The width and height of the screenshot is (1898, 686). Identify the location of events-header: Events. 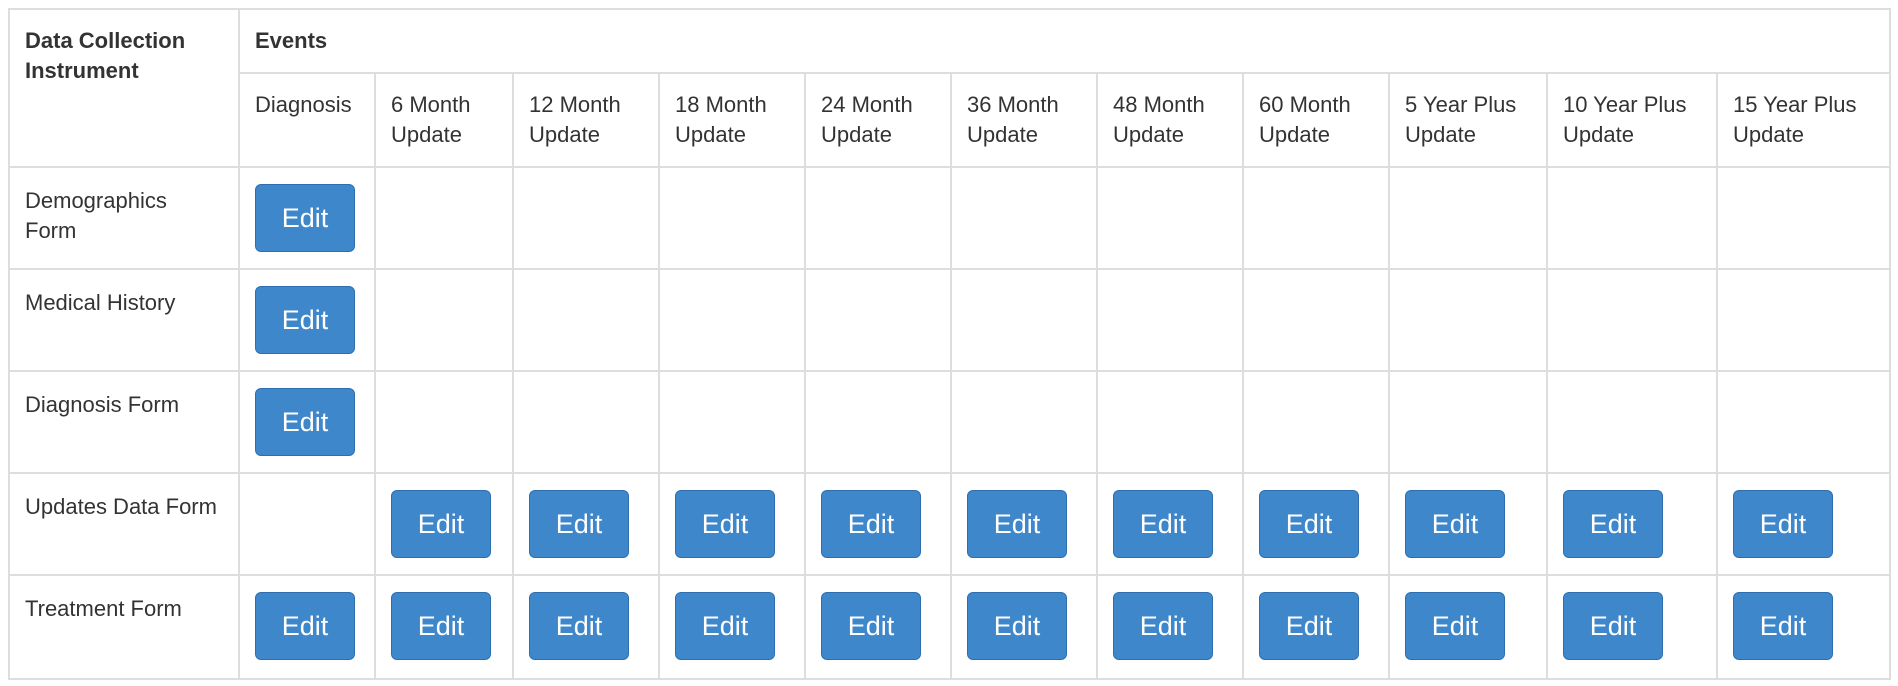
(1064, 41).